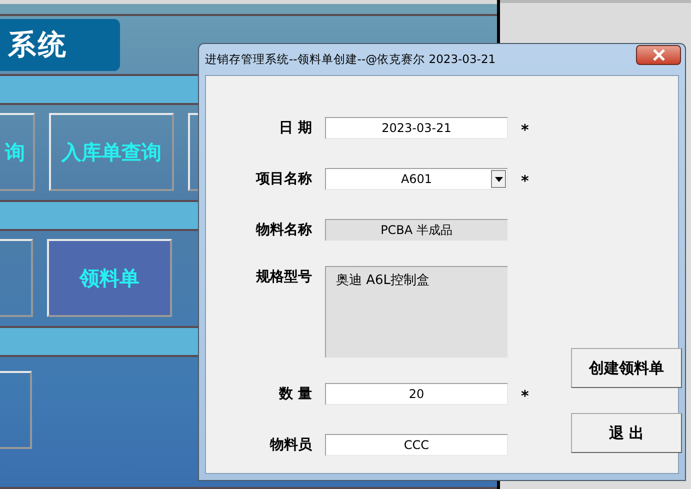 Image resolution: width=691 pixels, height=489 pixels. Describe the element at coordinates (626, 433) in the screenshot. I see `dialog-button: 退 出` at that location.